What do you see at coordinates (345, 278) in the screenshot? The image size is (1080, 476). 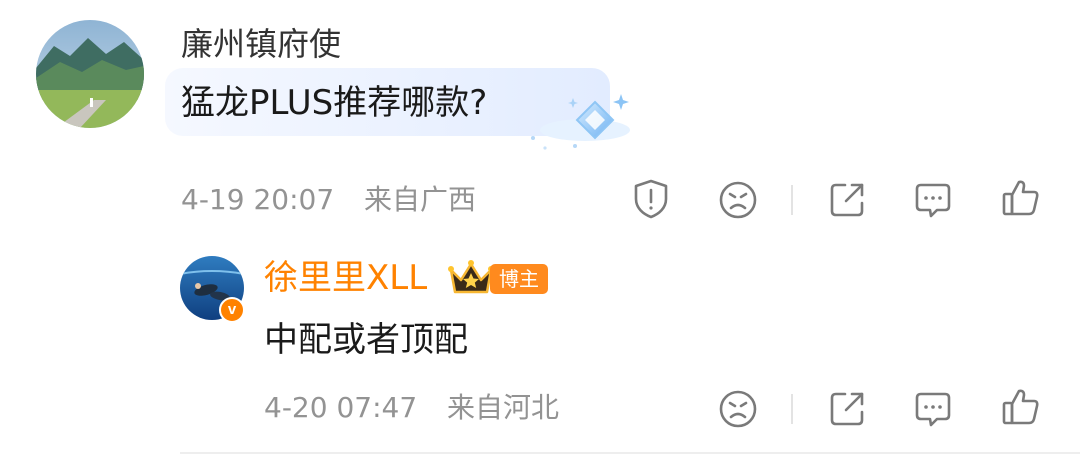 I see `reply-username: 徐里里XLL` at bounding box center [345, 278].